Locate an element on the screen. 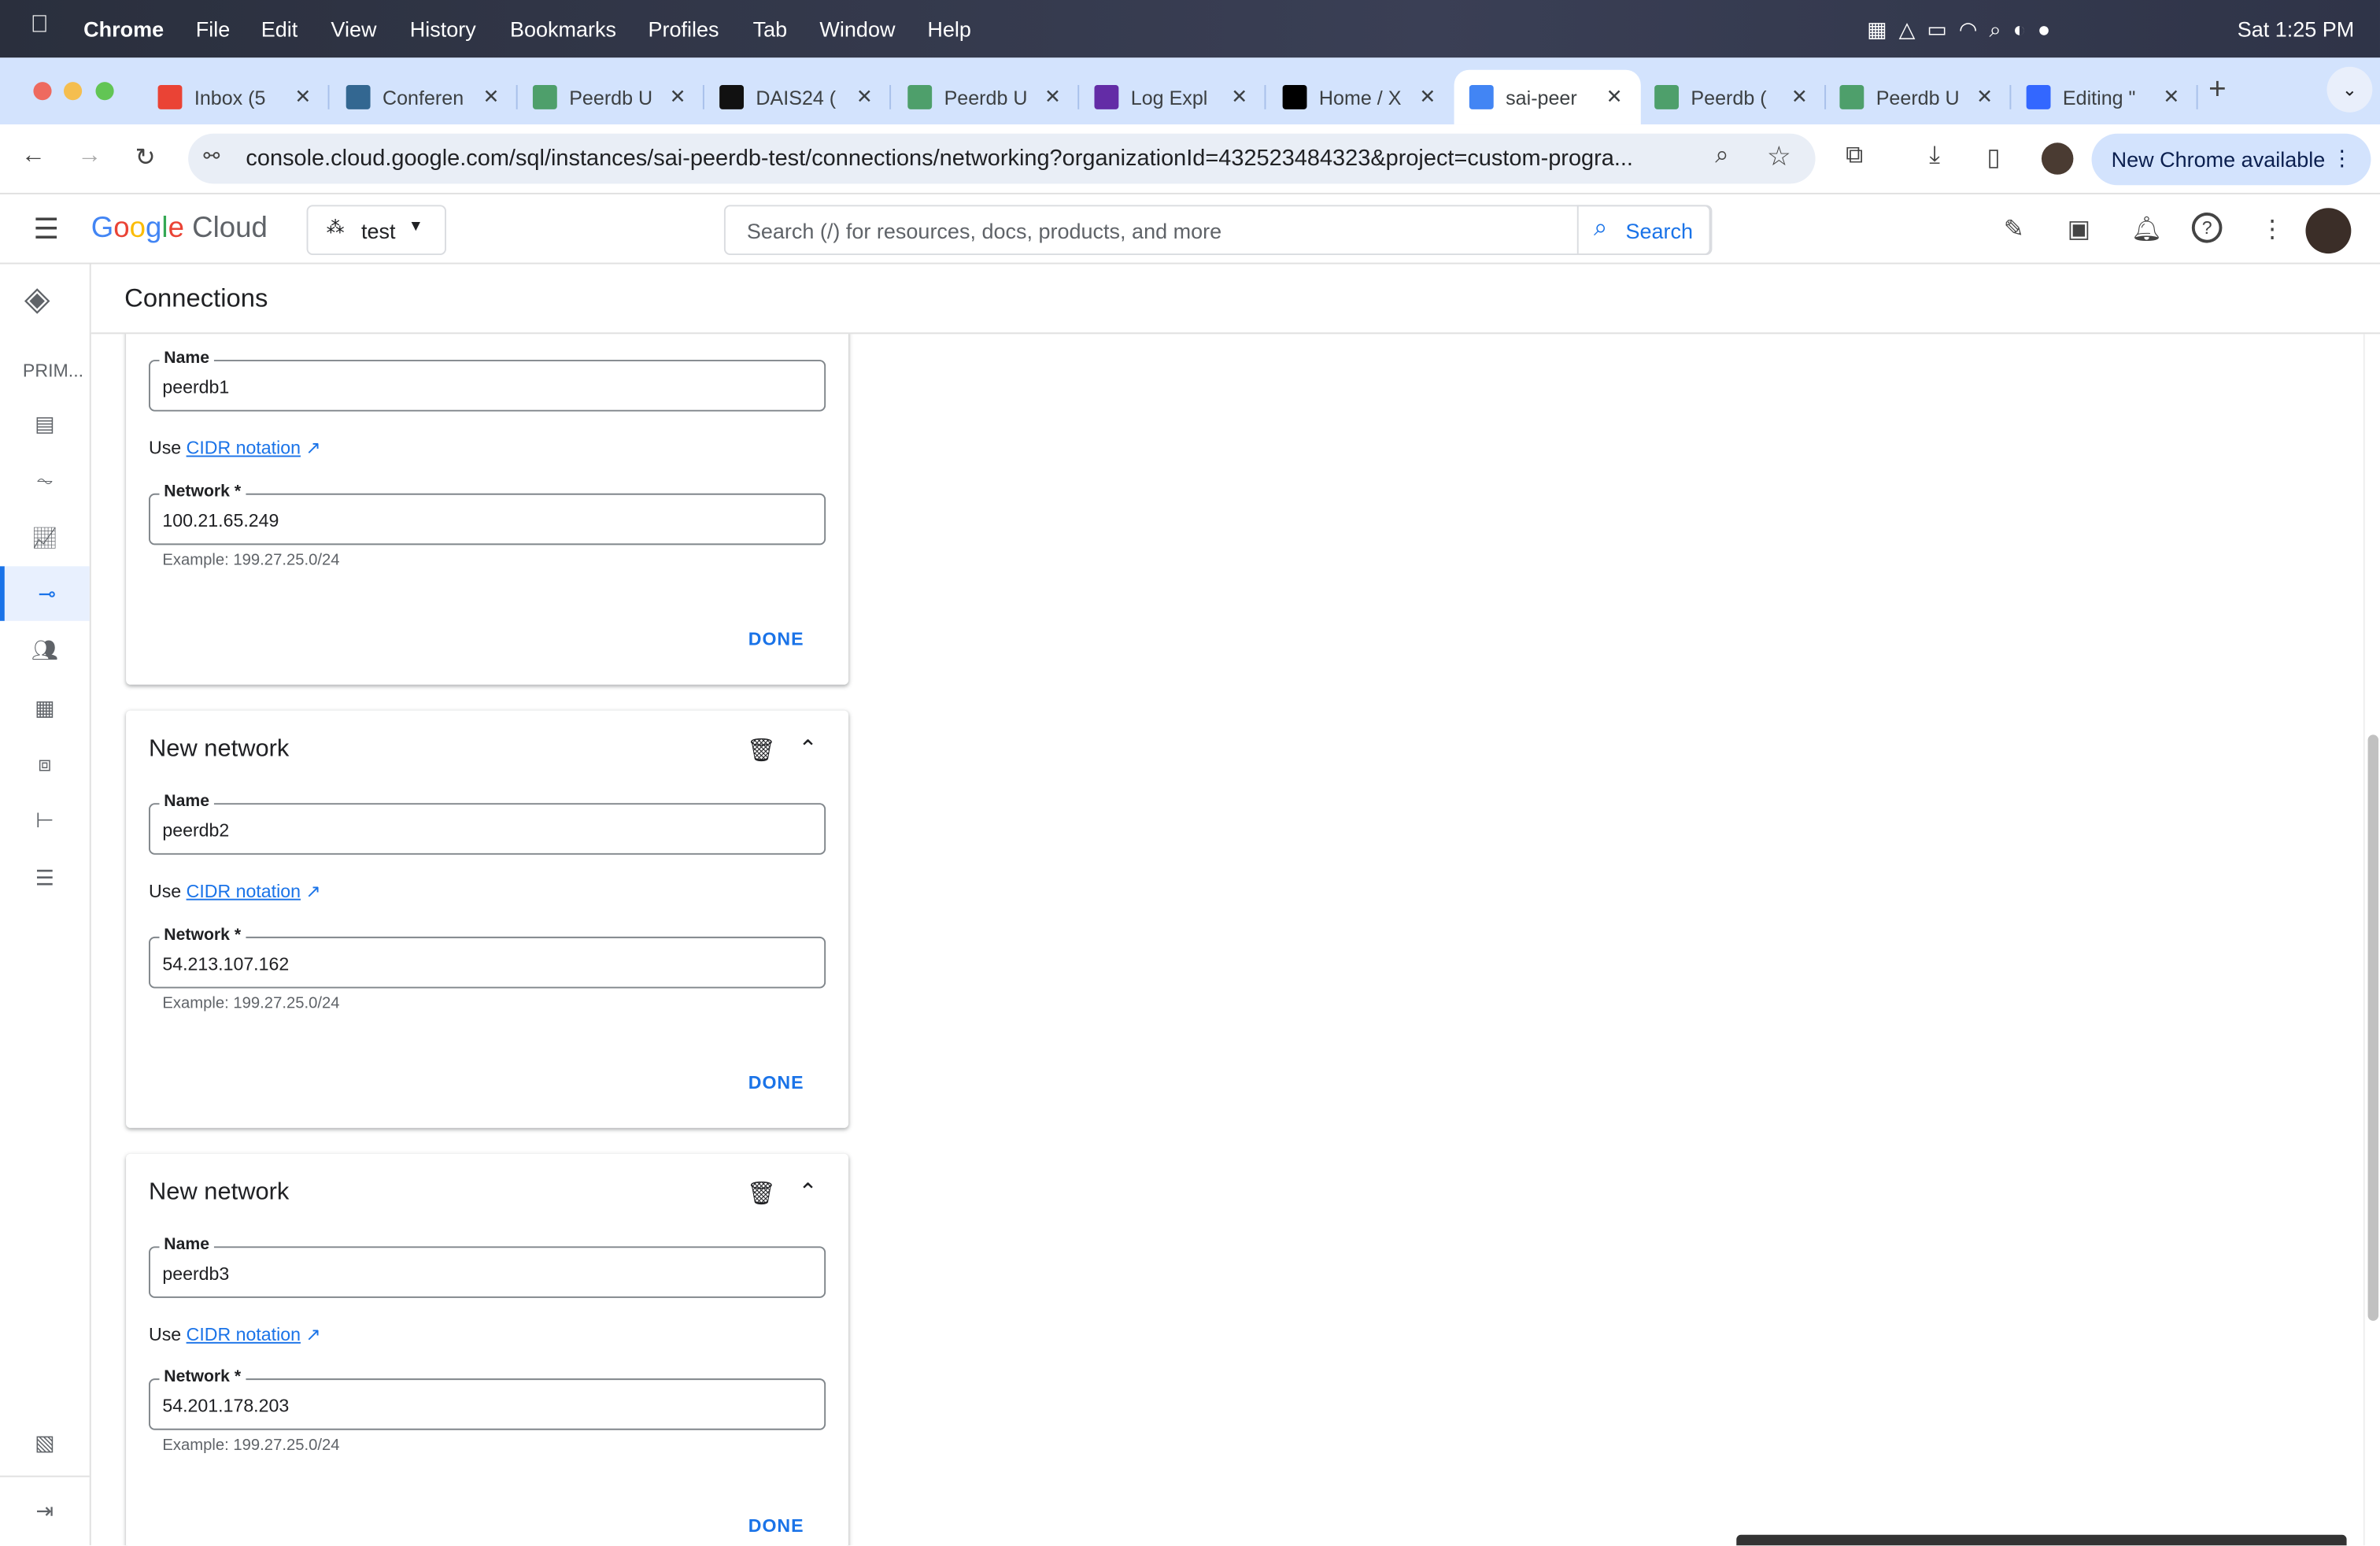  menu-bookmarks: Bookmarks is located at coordinates (563, 29).